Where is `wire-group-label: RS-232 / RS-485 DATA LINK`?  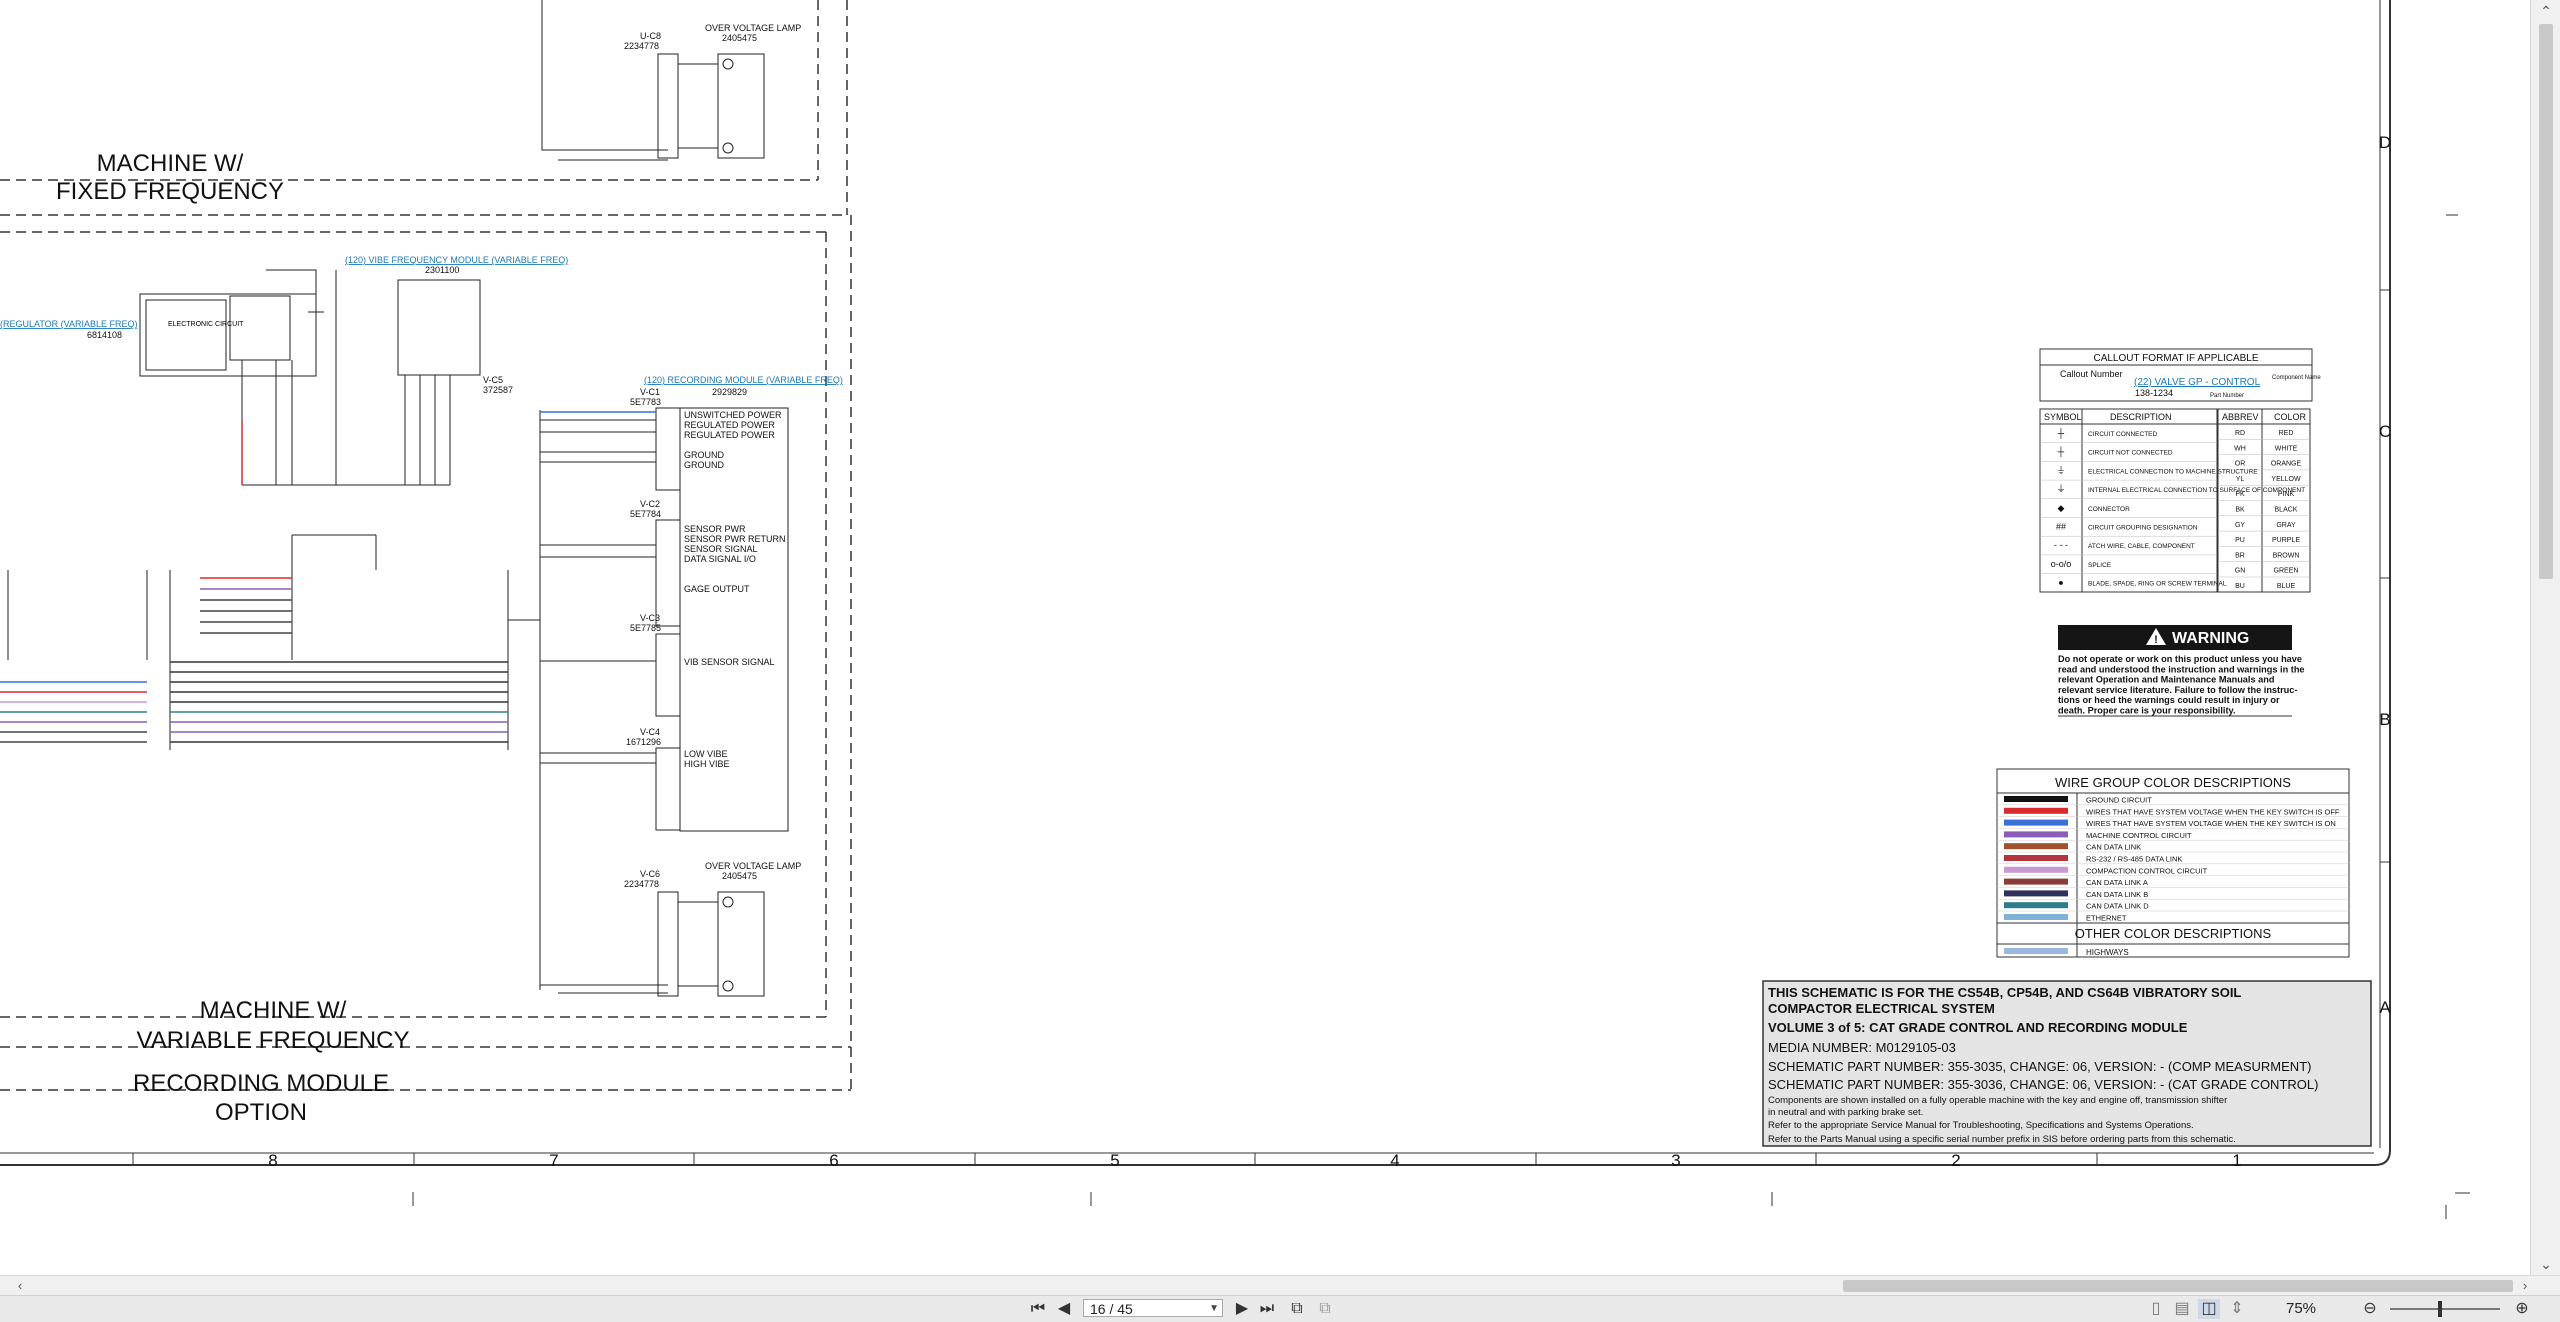 wire-group-label: RS-232 / RS-485 DATA LINK is located at coordinates (2134, 859).